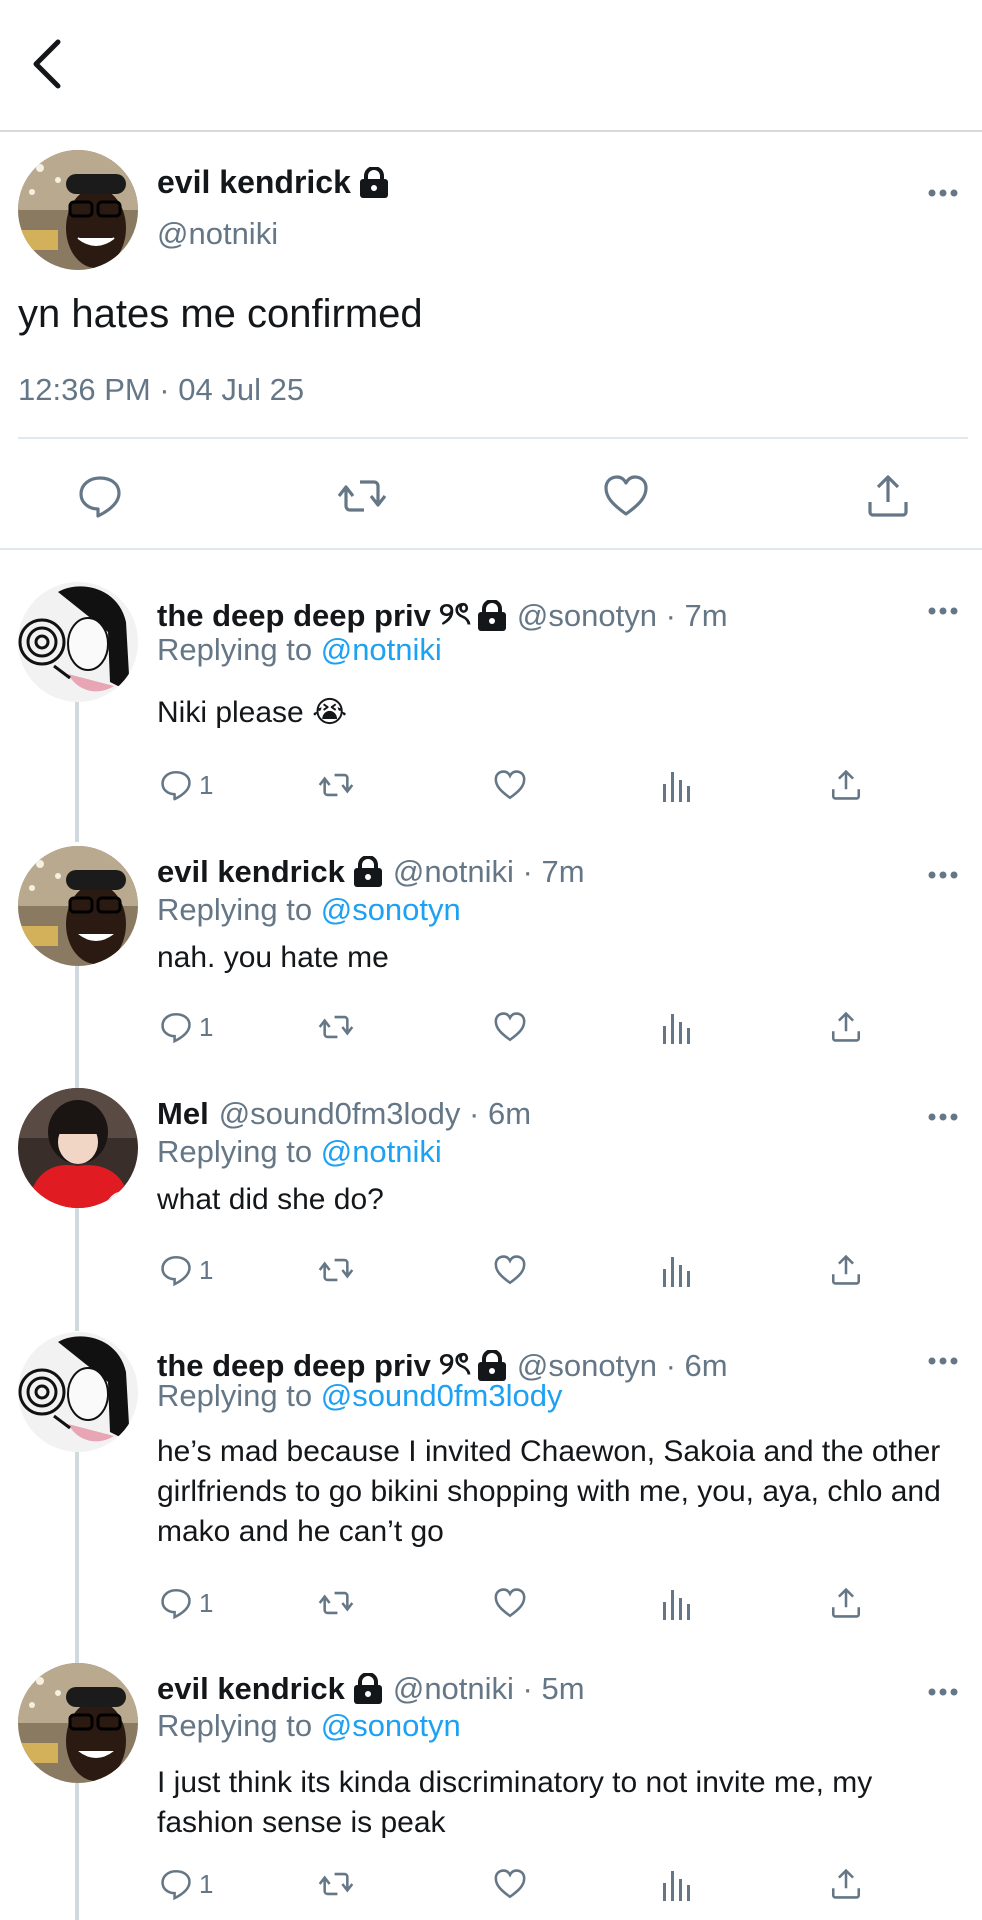 The height and width of the screenshot is (1920, 982). What do you see at coordinates (254, 182) in the screenshot?
I see `author-name-text: evil kendrick` at bounding box center [254, 182].